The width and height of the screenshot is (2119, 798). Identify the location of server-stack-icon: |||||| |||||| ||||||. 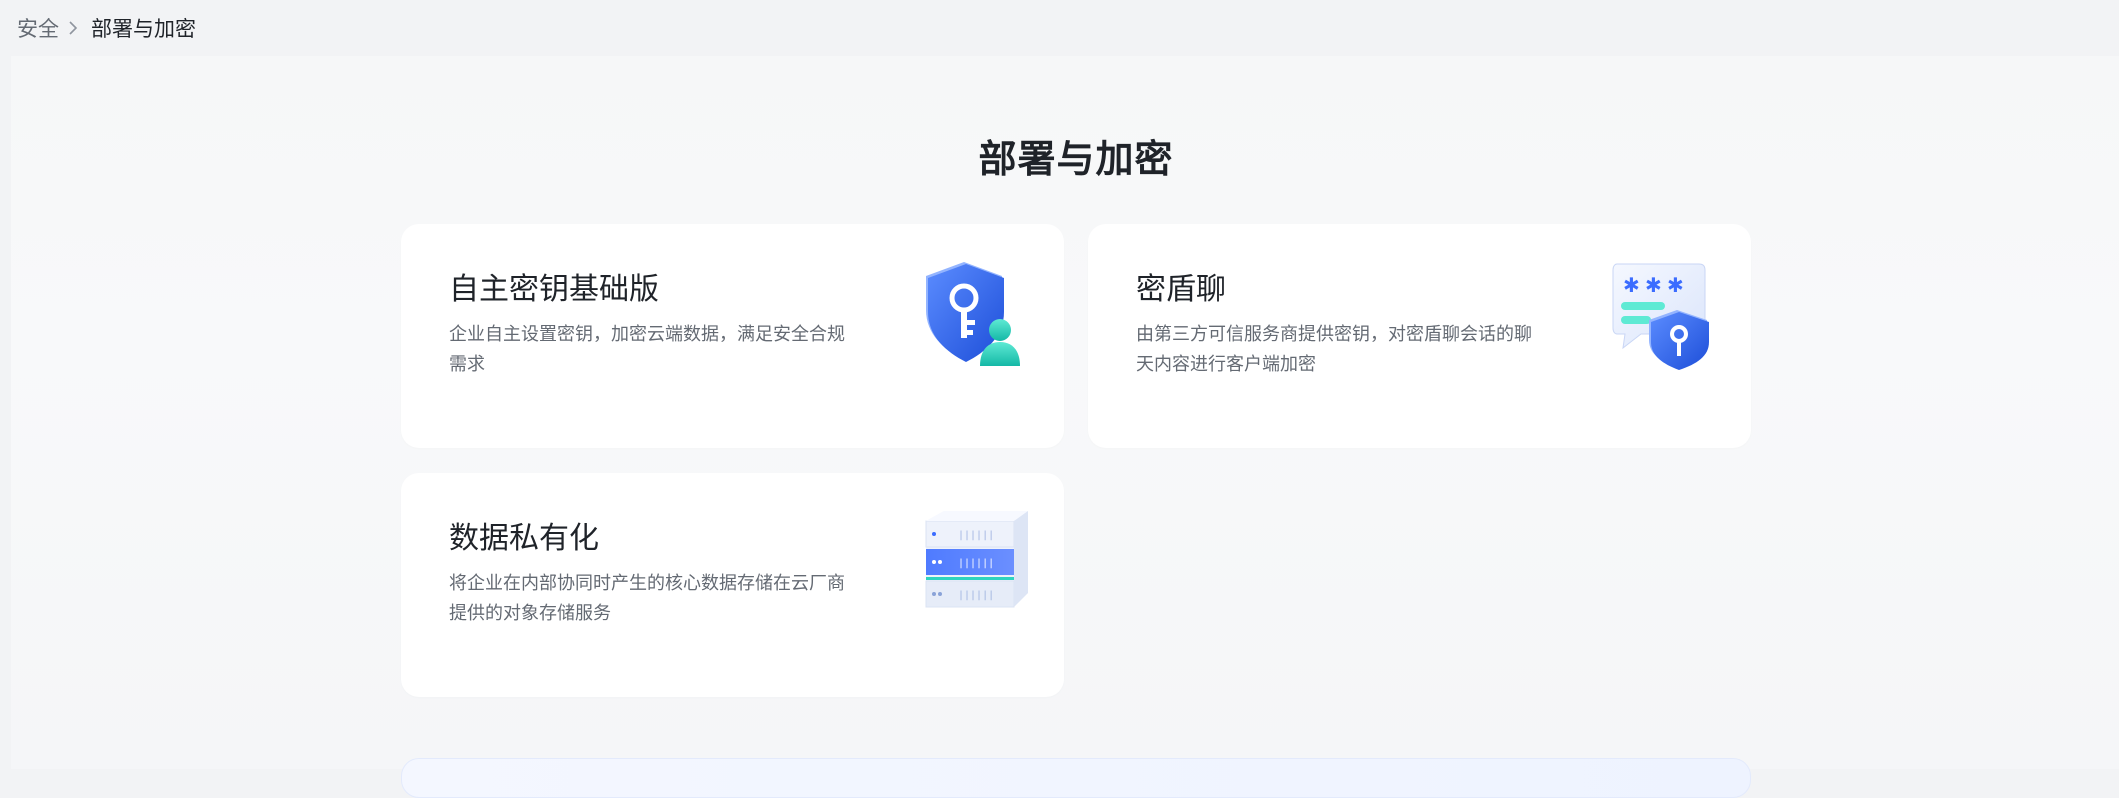
(976, 563).